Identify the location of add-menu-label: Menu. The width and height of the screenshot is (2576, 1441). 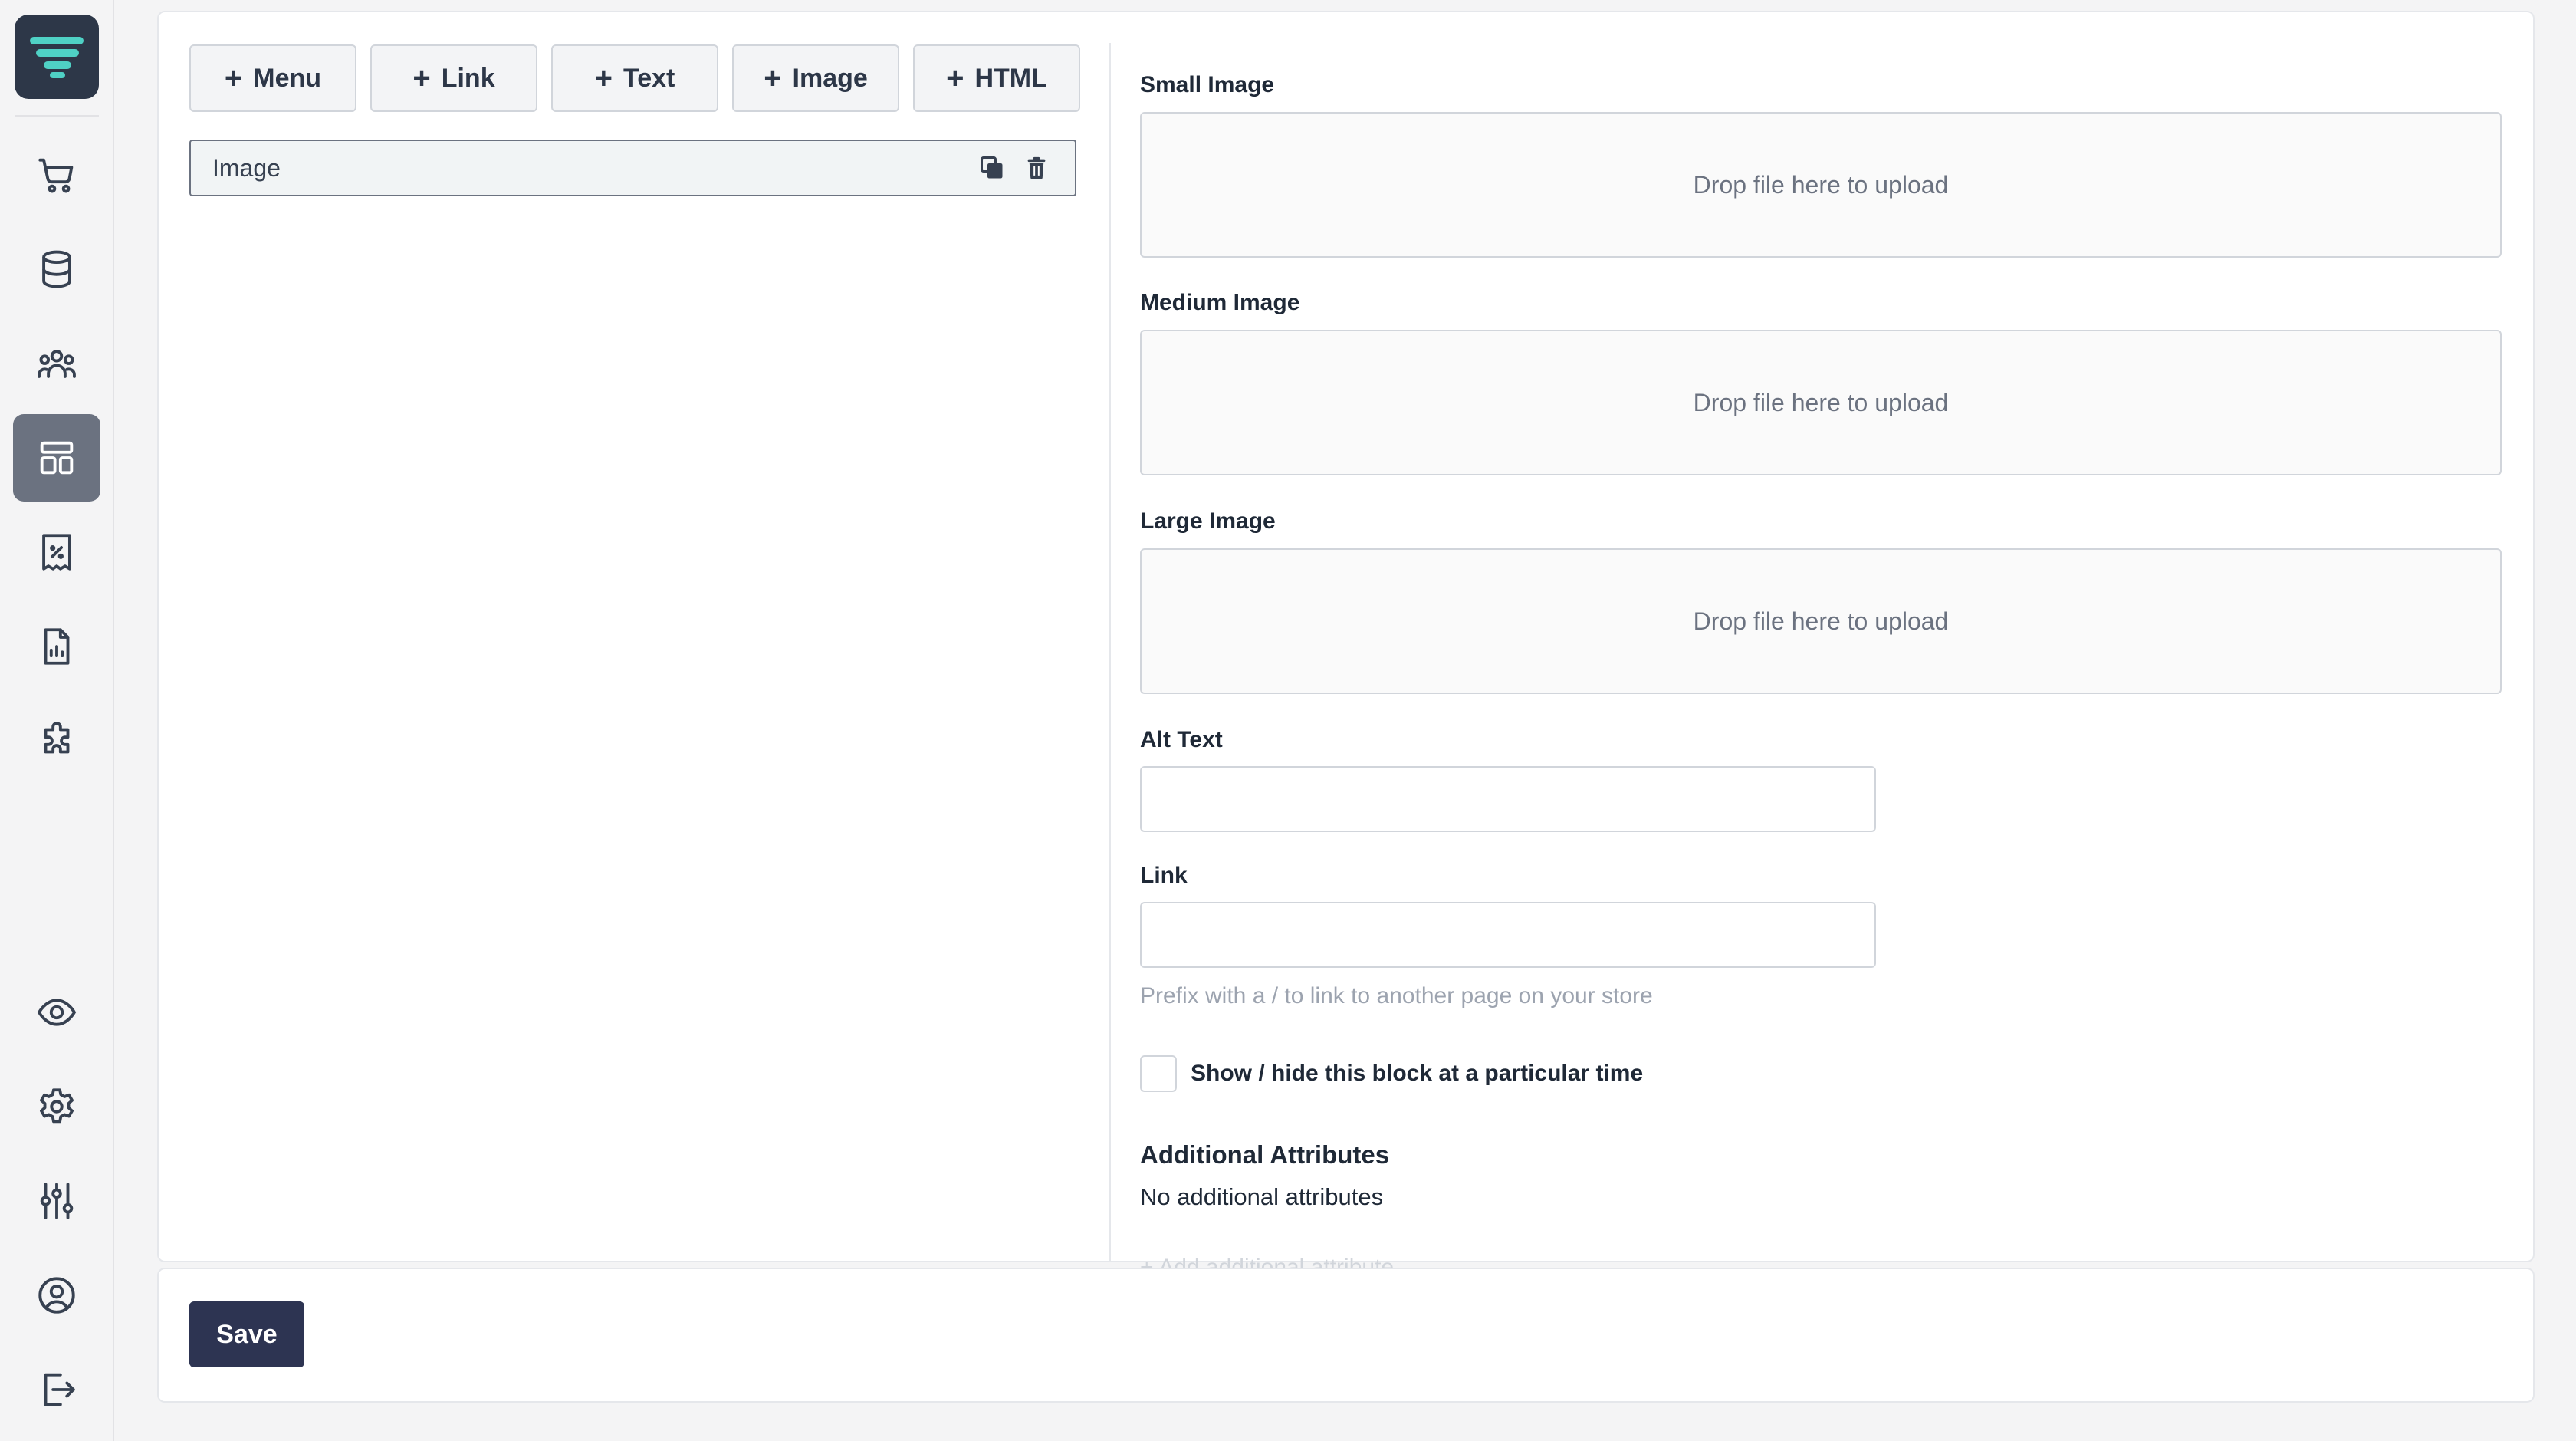
(287, 78).